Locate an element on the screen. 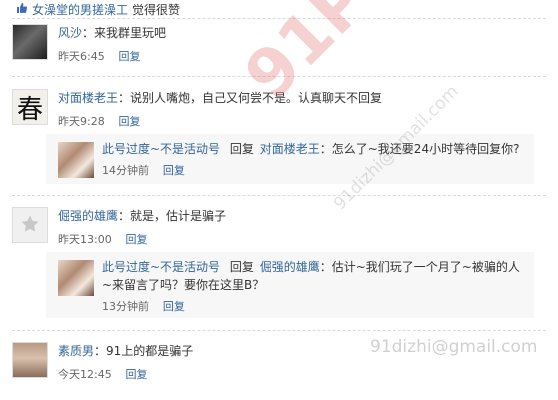 This screenshot has height=400, width=558. star-icon is located at coordinates (30, 225).